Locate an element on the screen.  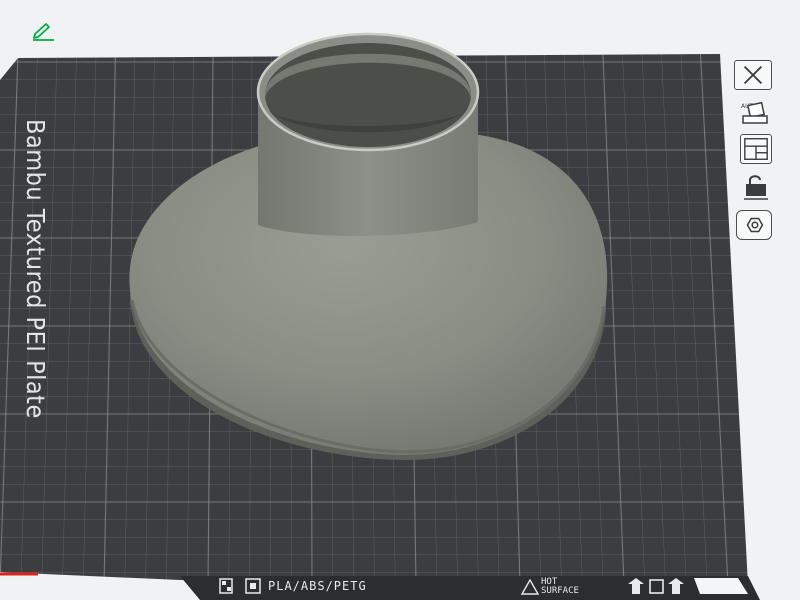
auto-orient-icon: AUTO is located at coordinates (754, 112).